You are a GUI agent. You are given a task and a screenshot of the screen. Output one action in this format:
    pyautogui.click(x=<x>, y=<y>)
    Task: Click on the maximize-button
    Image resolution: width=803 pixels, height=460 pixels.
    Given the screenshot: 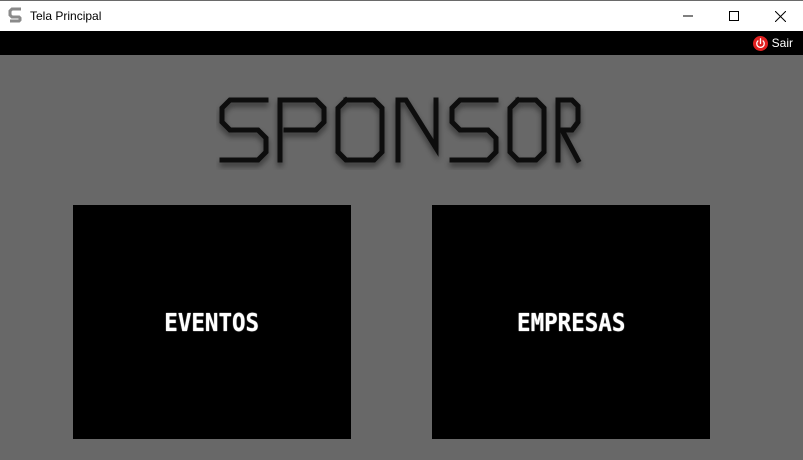 What is the action you would take?
    pyautogui.click(x=734, y=16)
    